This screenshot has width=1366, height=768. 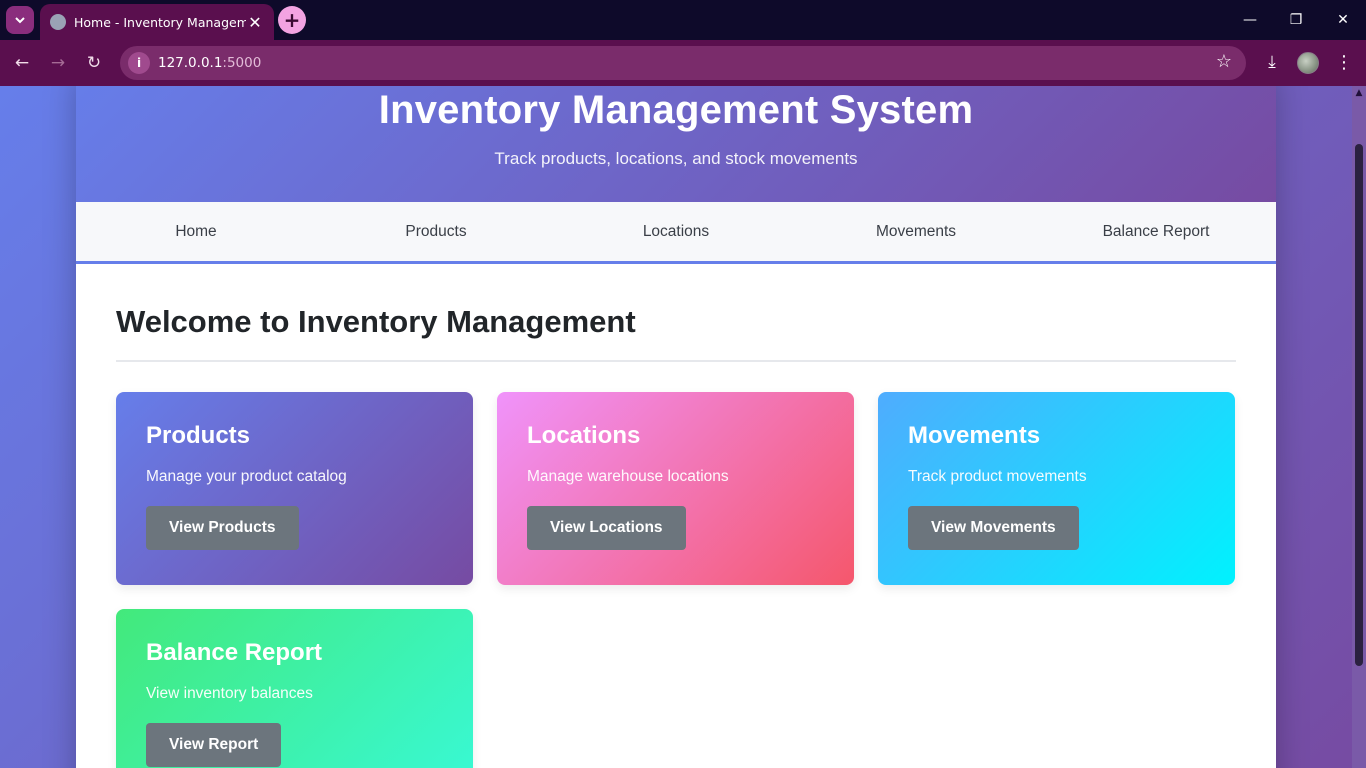 I want to click on close-tab-icon: ✕, so click(x=255, y=22).